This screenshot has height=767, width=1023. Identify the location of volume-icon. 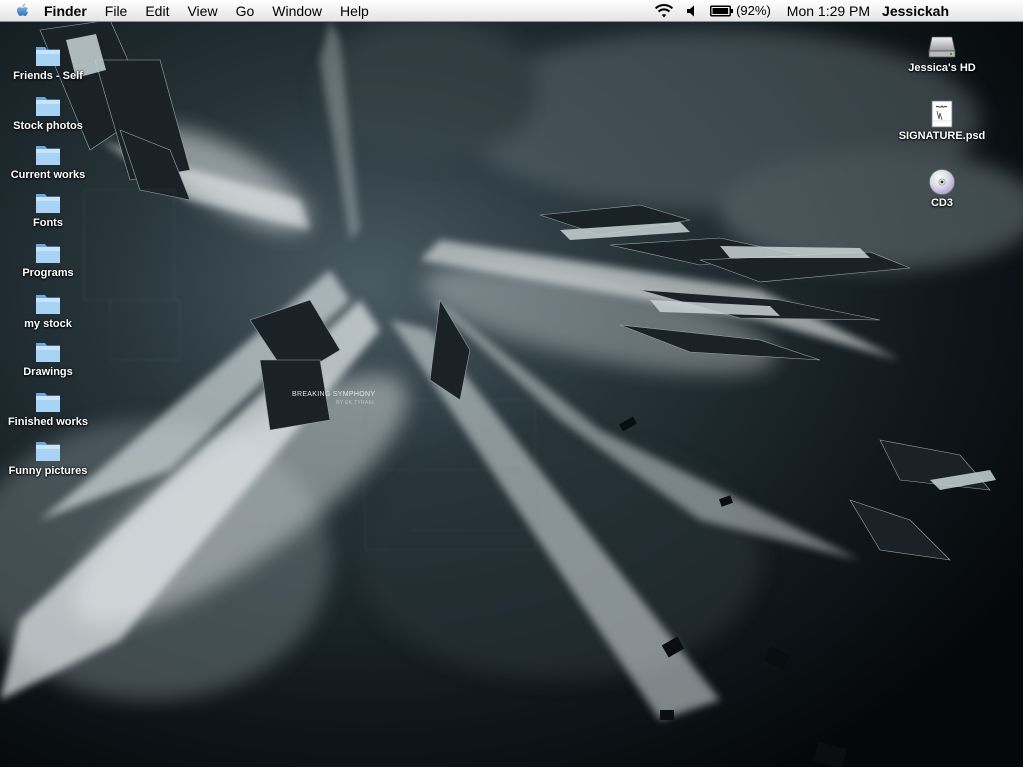
(691, 10).